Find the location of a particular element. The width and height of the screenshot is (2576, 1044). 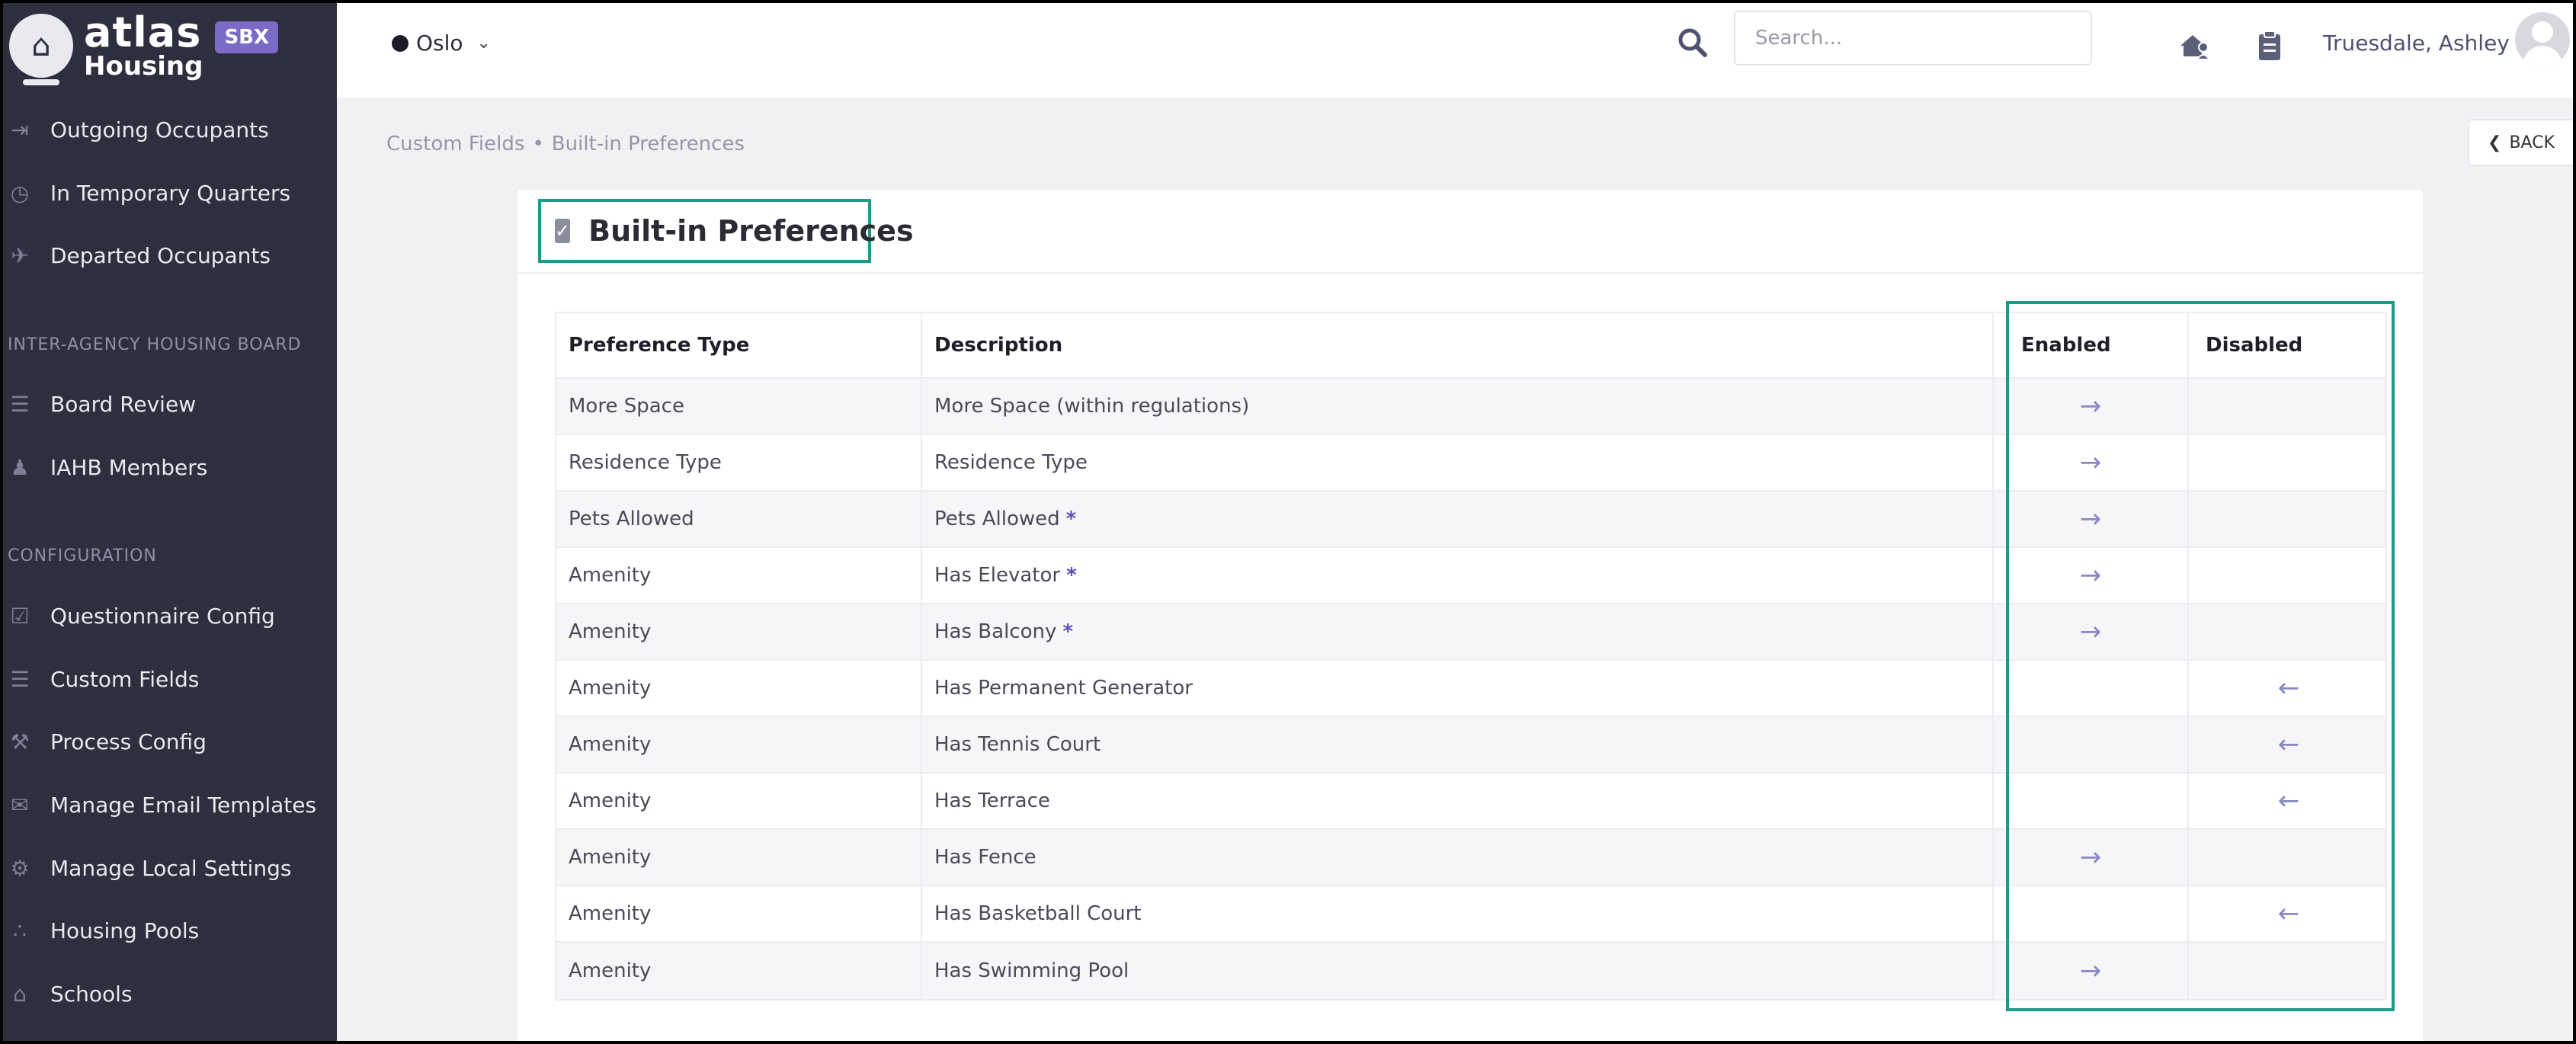

preference-type-cell: Pets Allowed is located at coordinates (739, 519).